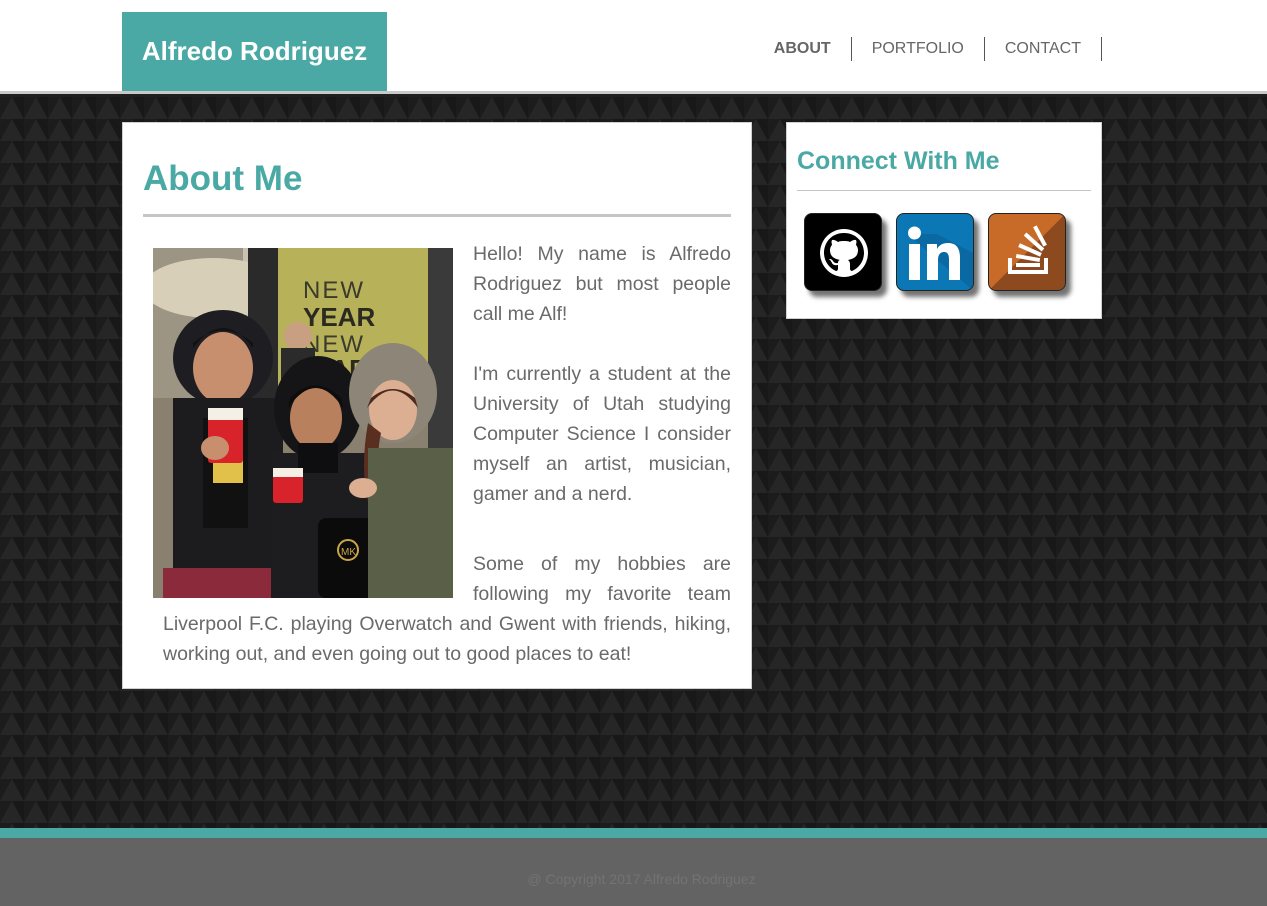 Image resolution: width=1267 pixels, height=906 pixels. What do you see at coordinates (348, 552) in the screenshot?
I see `bag-logo: MK` at bounding box center [348, 552].